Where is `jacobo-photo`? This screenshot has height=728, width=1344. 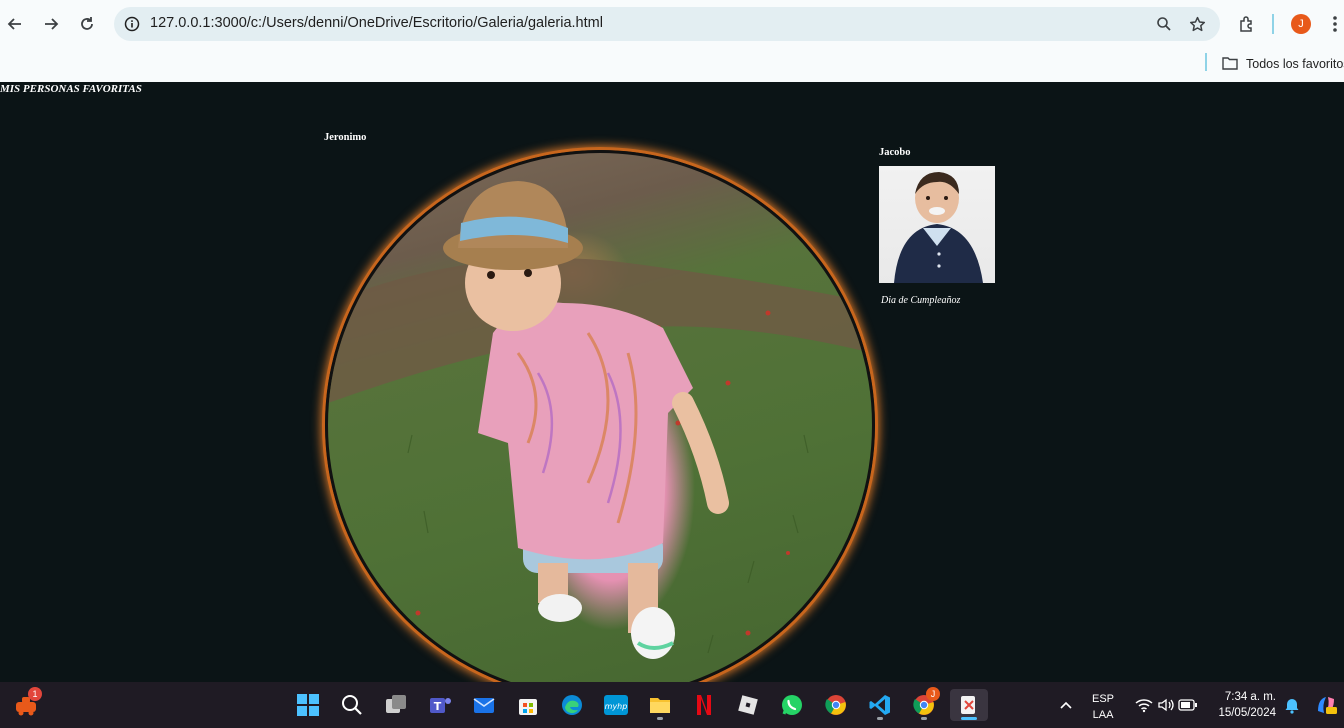
jacobo-photo is located at coordinates (937, 224).